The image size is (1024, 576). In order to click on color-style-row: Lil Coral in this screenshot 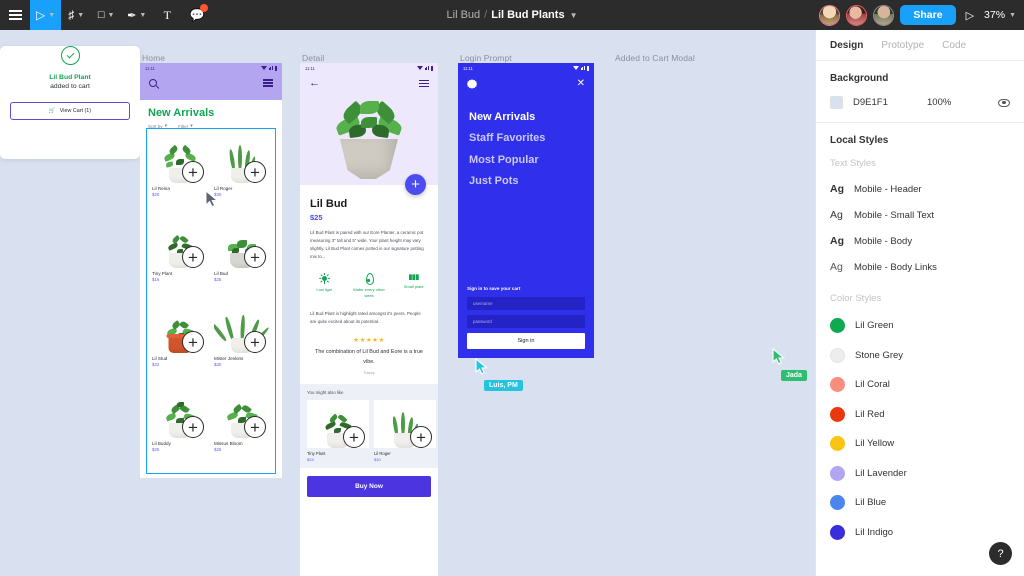, I will do `click(920, 384)`.